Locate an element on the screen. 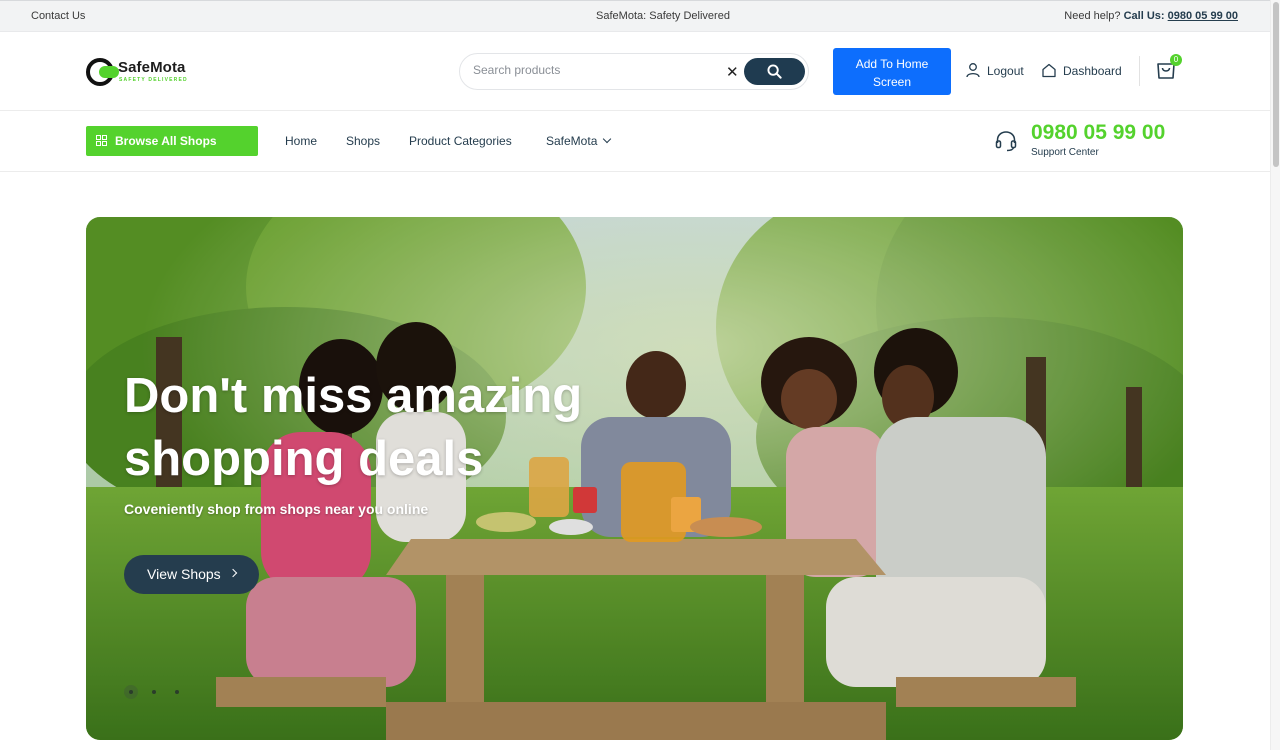  search-button is located at coordinates (774, 71).